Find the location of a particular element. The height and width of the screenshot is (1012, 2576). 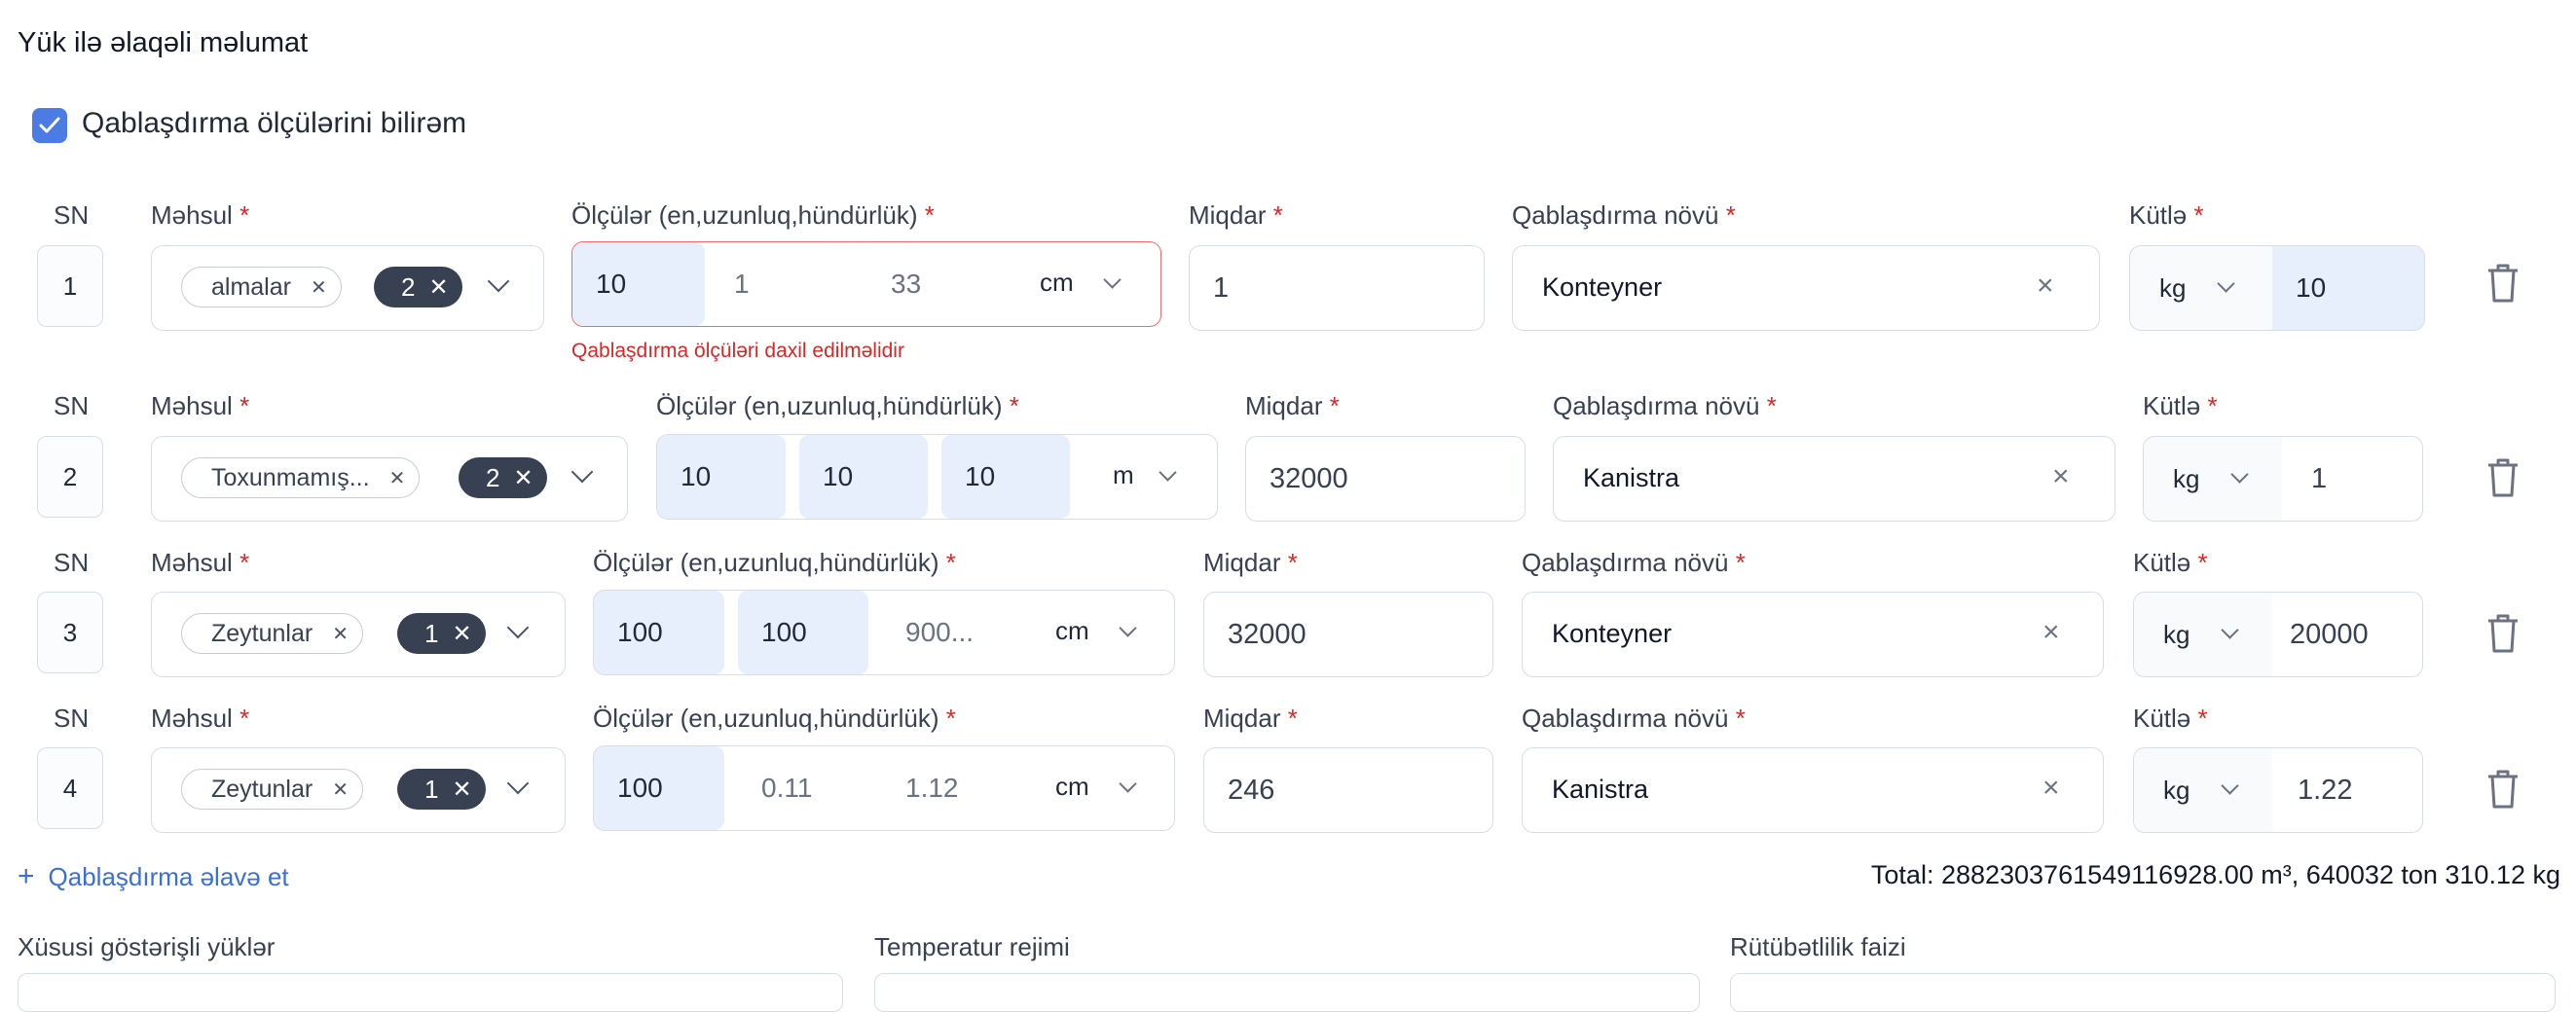

product-label: Məhsul * is located at coordinates (200, 562).